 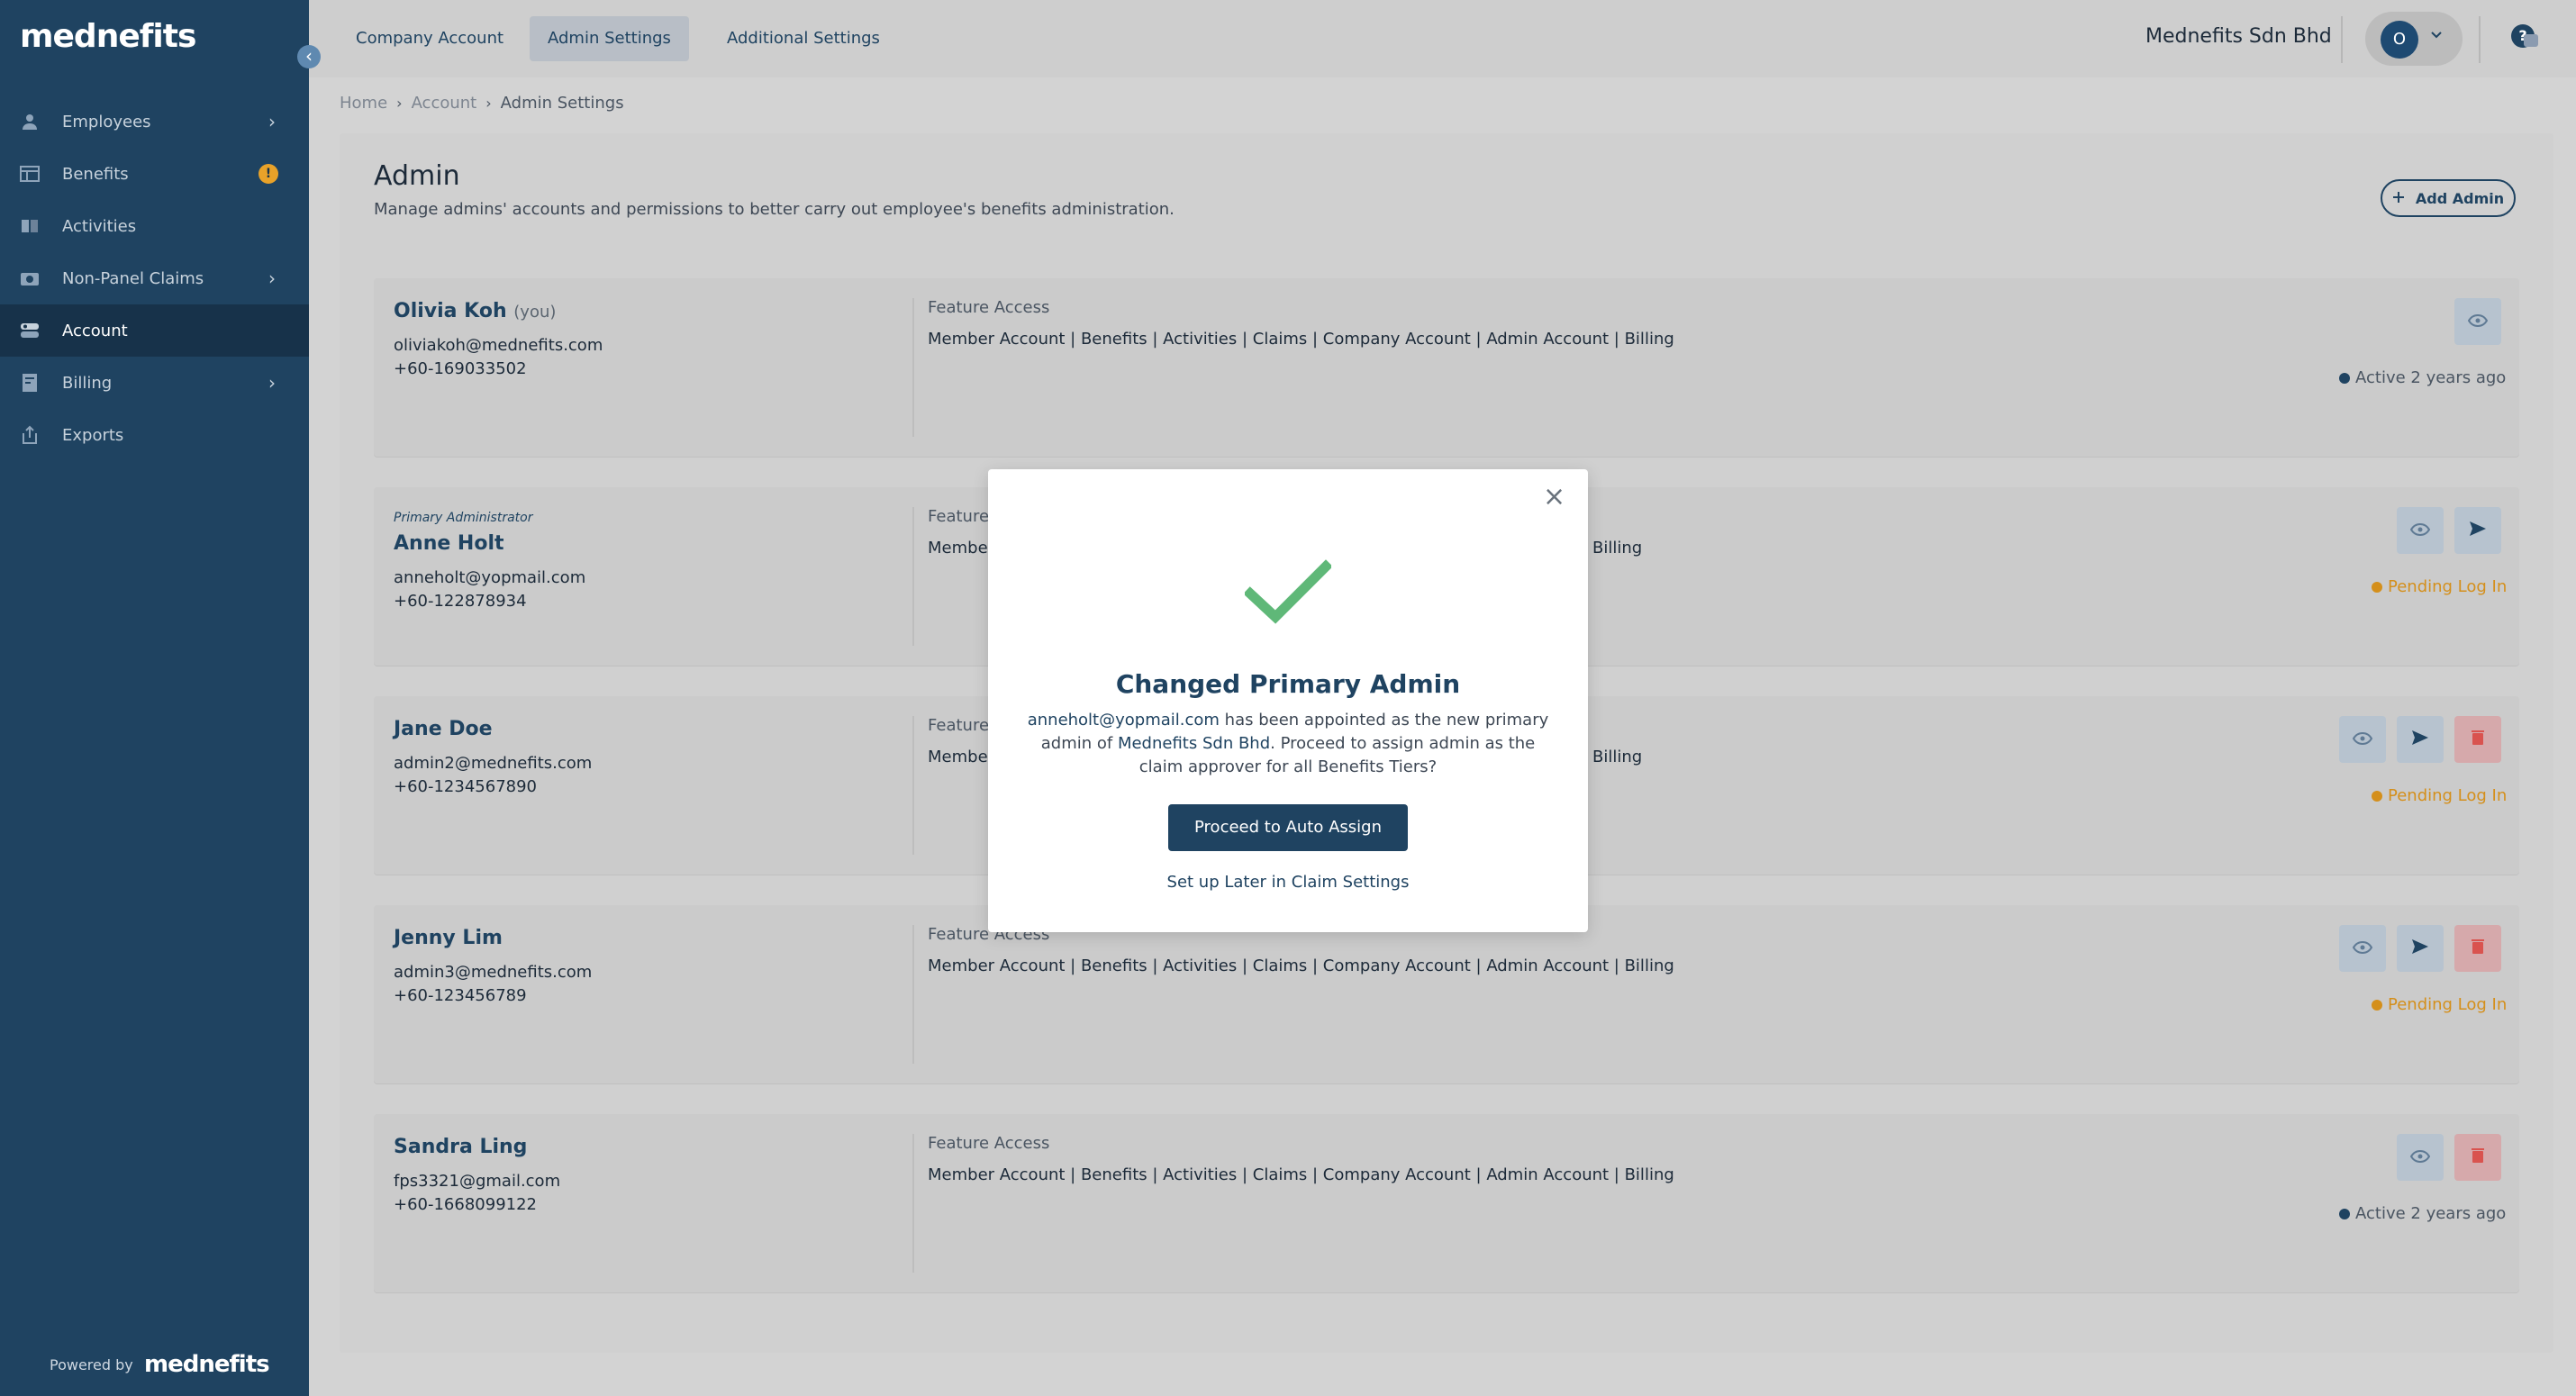 What do you see at coordinates (30, 435) in the screenshot?
I see `export-icon` at bounding box center [30, 435].